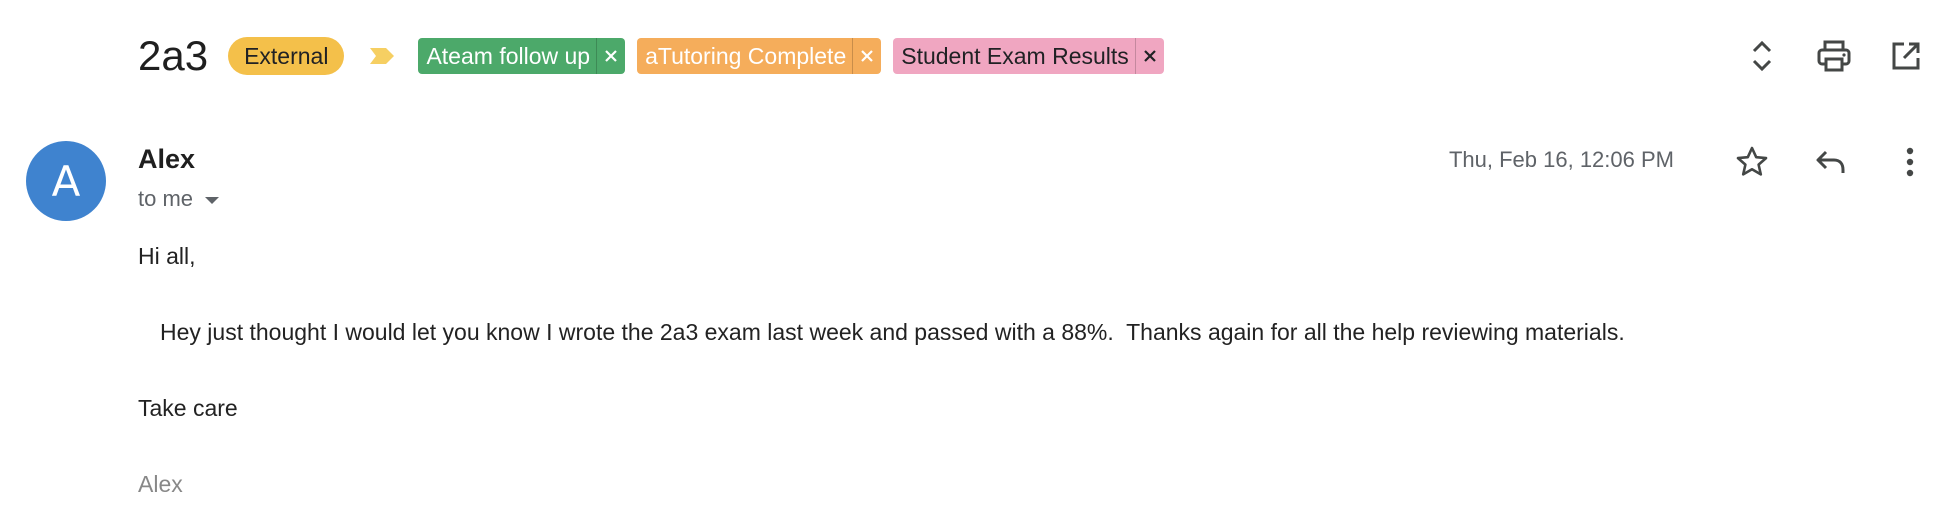 This screenshot has width=1946, height=510. What do you see at coordinates (166, 198) in the screenshot?
I see `recipient-text: to me` at bounding box center [166, 198].